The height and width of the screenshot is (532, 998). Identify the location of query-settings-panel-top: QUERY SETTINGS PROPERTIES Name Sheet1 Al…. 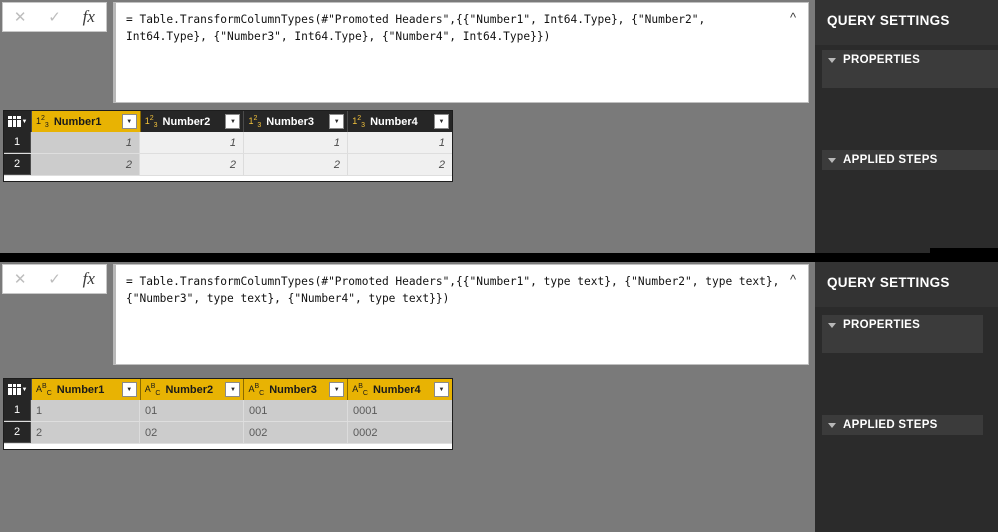
(906, 126).